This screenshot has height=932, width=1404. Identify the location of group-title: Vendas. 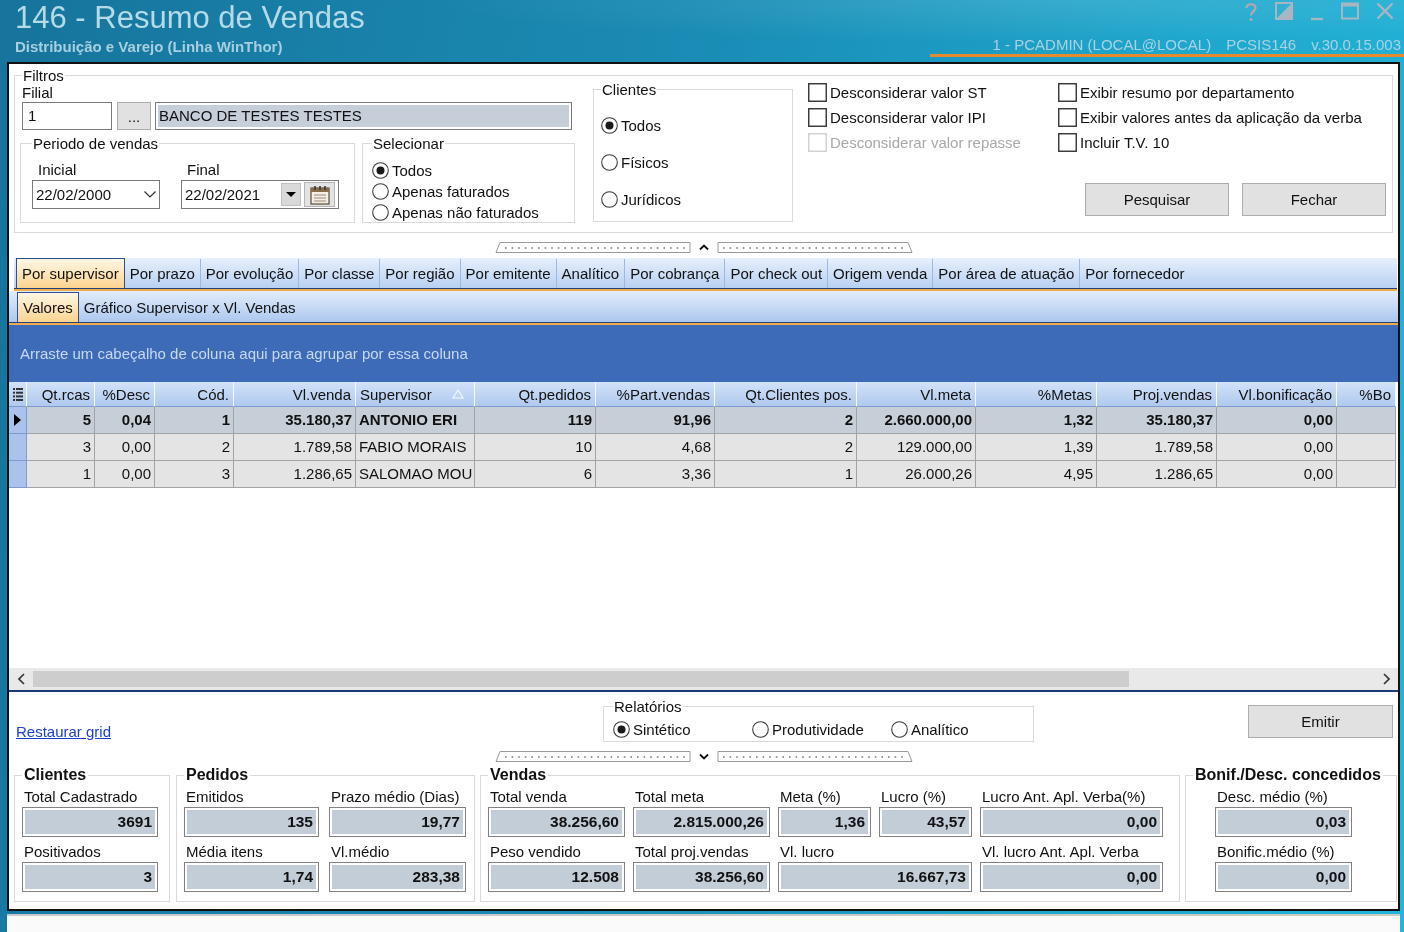
(518, 775).